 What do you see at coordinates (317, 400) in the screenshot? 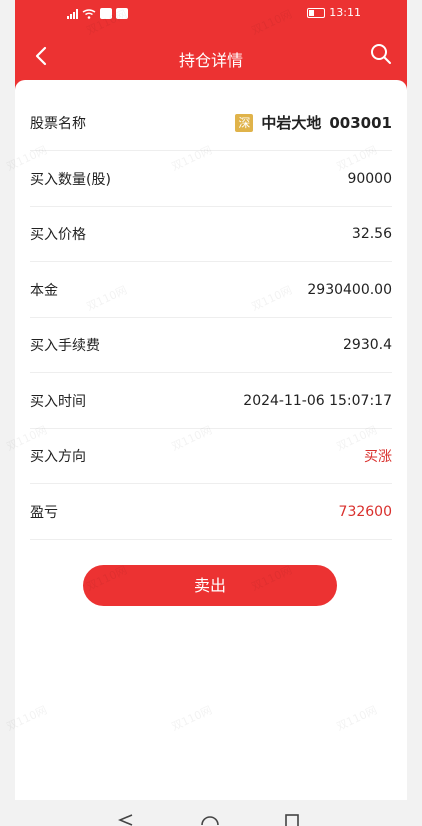
I see `time-value: 2024-11-06 15:07:17` at bounding box center [317, 400].